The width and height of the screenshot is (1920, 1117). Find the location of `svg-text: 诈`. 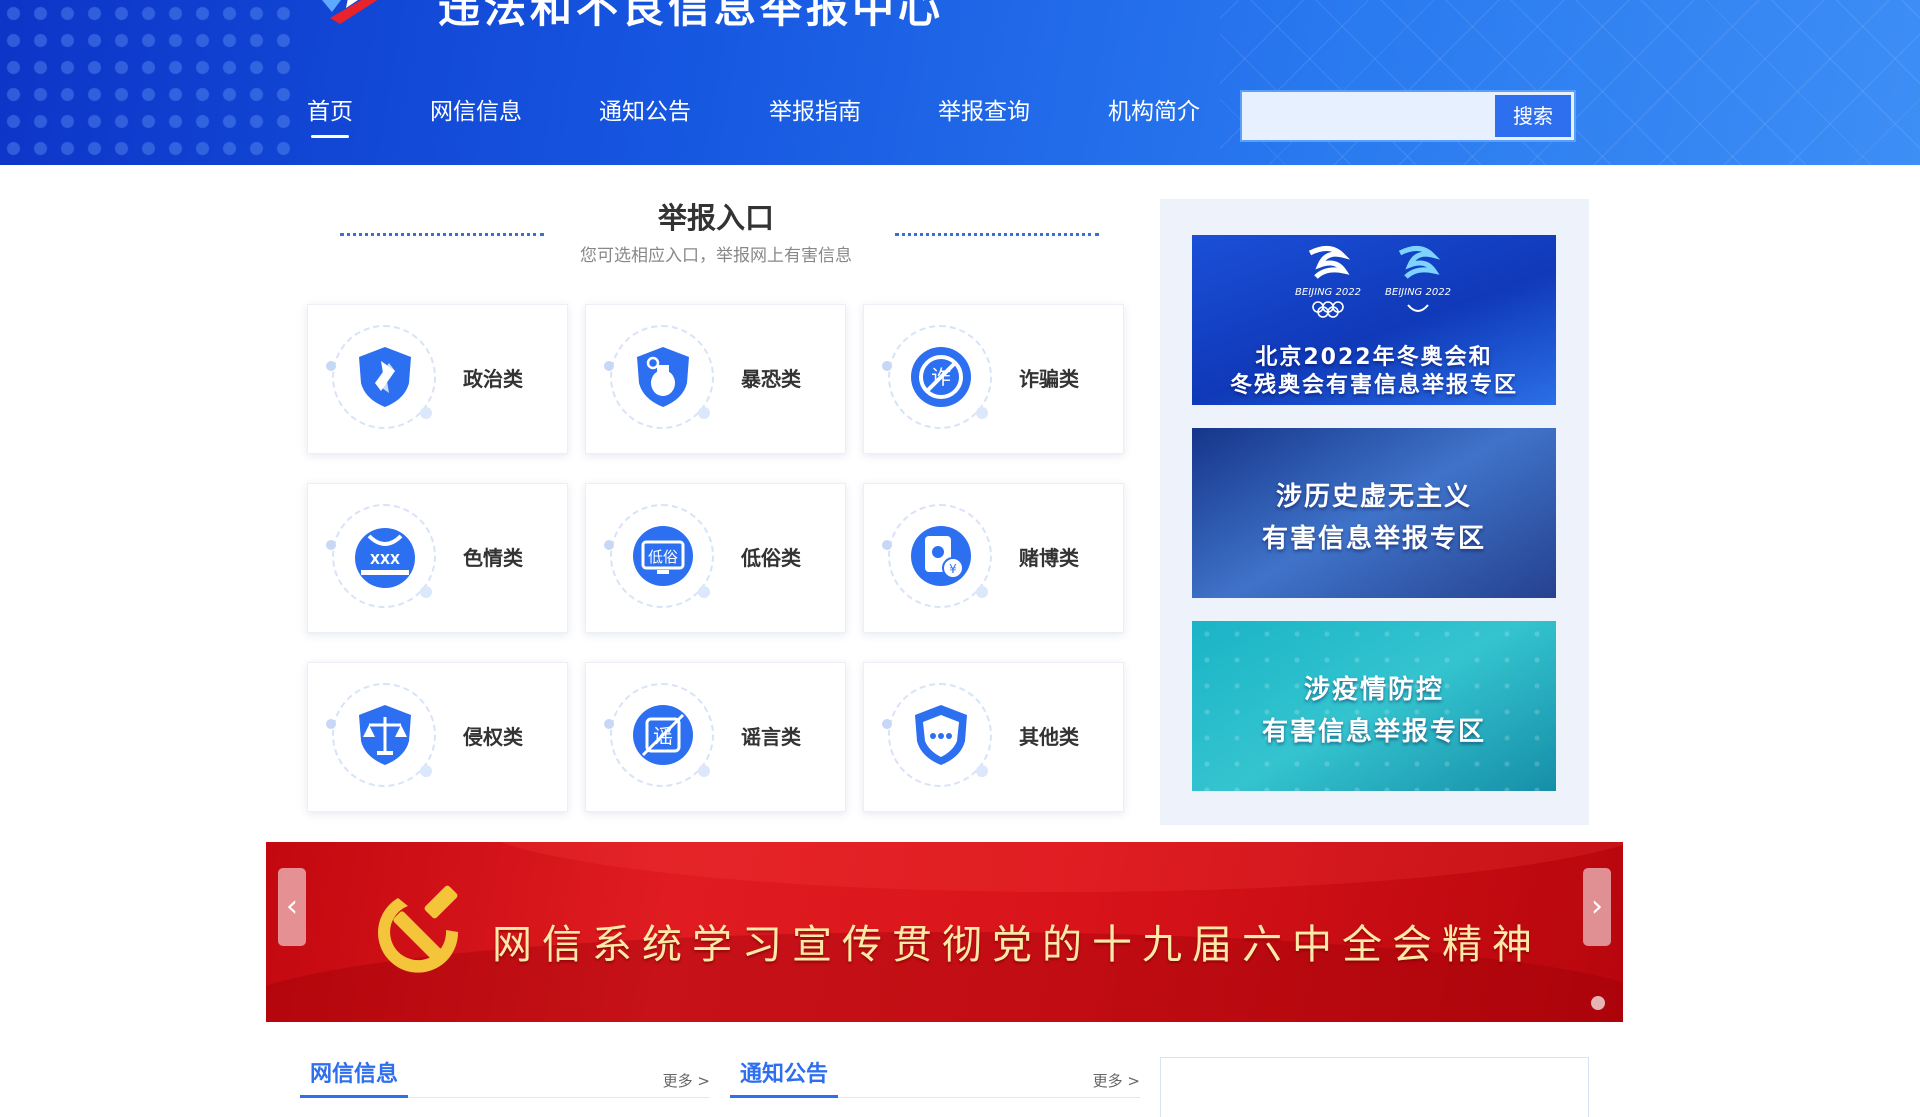

svg-text: 诈 is located at coordinates (941, 377).